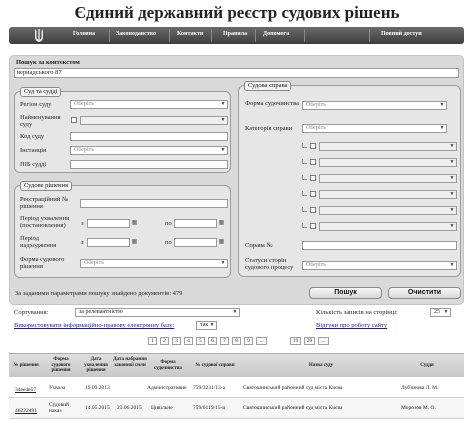 This screenshot has width=474, height=427. I want to click on column-header-decision-number: № рішення, so click(26, 366).